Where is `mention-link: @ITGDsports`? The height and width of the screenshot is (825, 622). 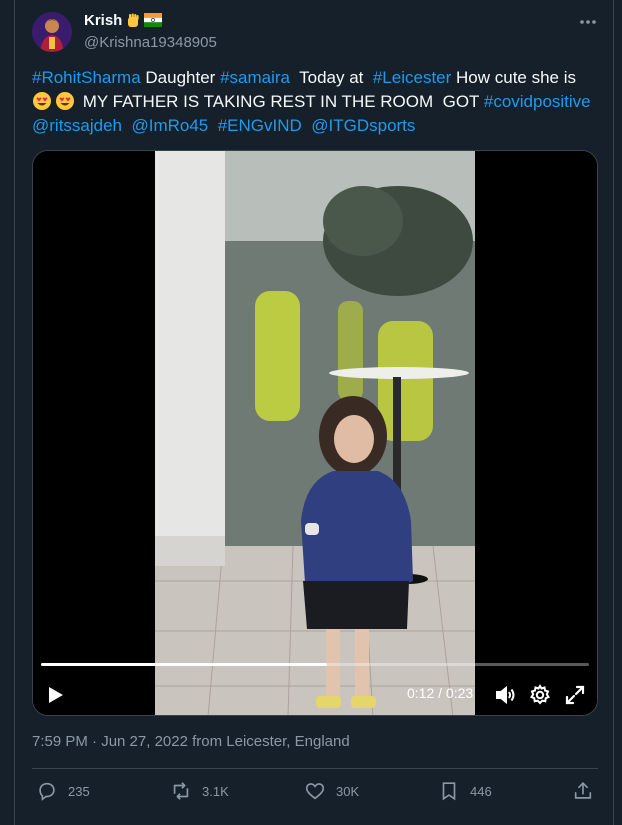 mention-link: @ITGDsports is located at coordinates (363, 125).